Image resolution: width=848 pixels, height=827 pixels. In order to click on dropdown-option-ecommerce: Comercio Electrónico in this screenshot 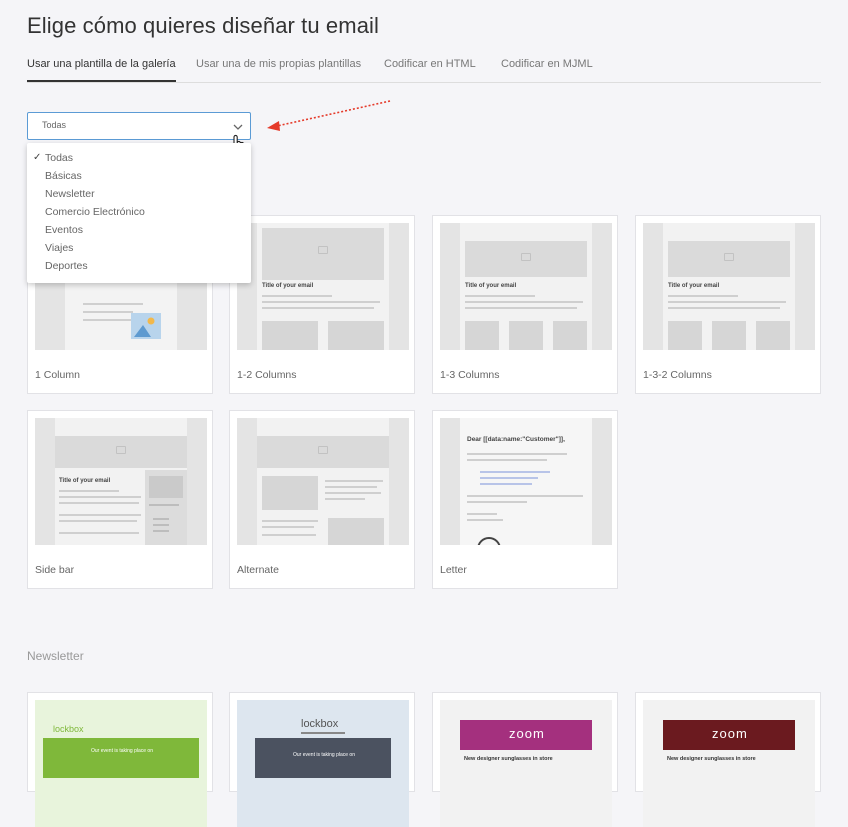, I will do `click(95, 212)`.